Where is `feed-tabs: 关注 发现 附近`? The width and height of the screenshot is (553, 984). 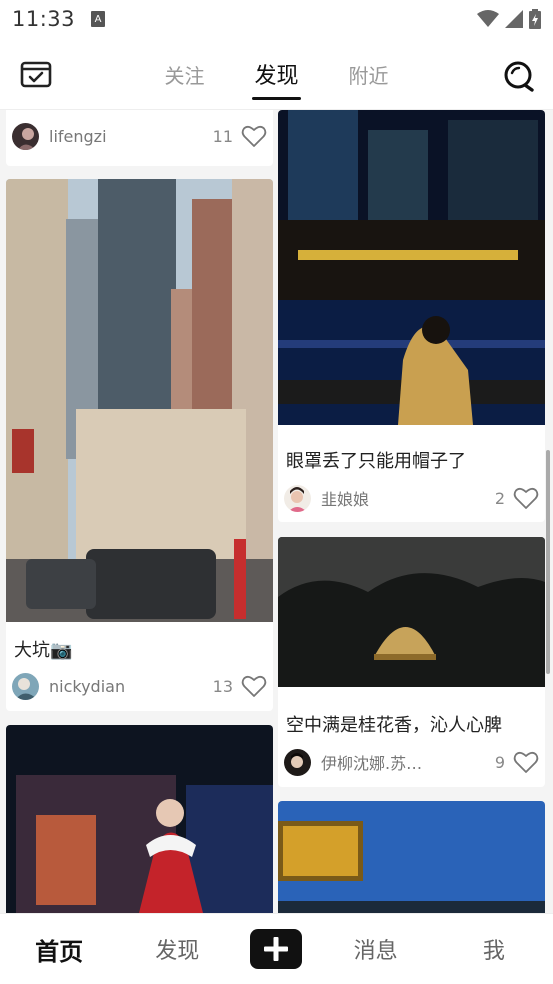
feed-tabs: 关注 发现 附近 is located at coordinates (276, 74).